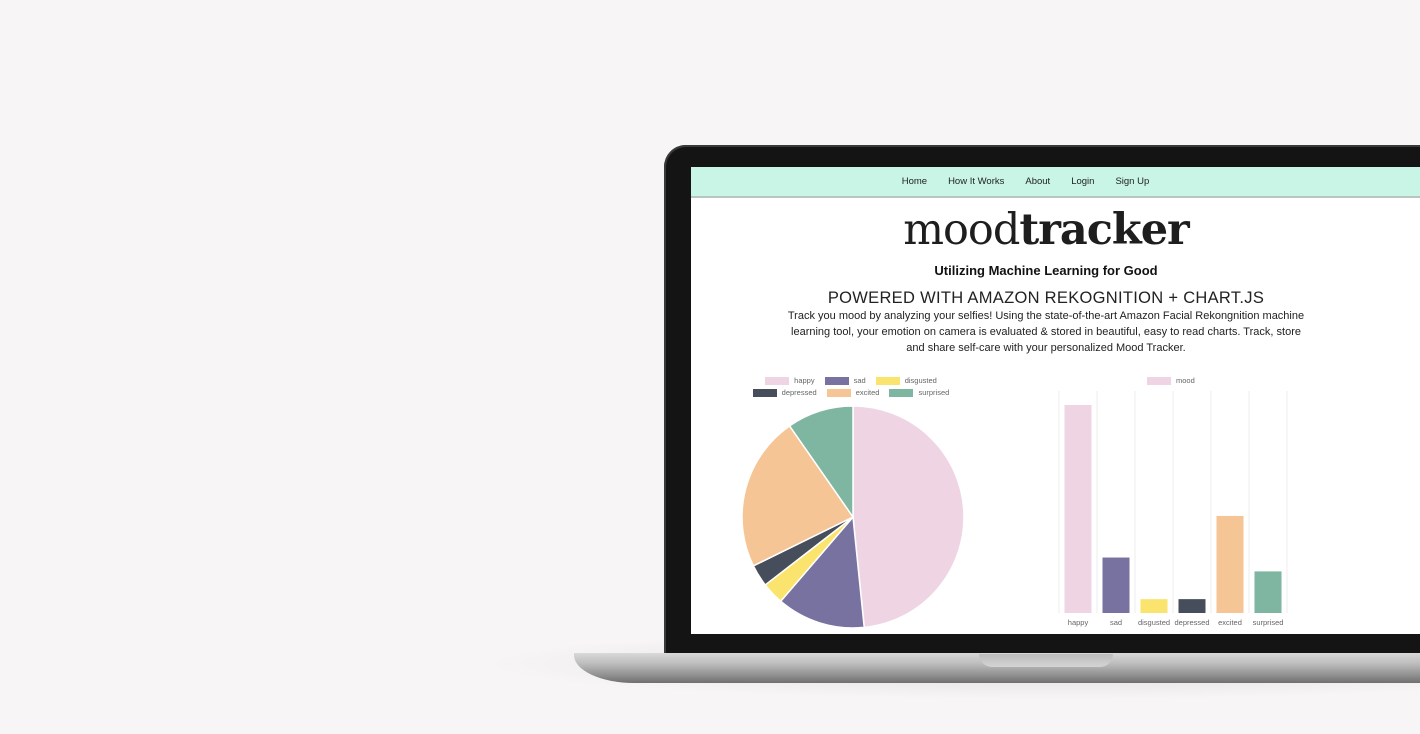  Describe the element at coordinates (1154, 606) in the screenshot. I see `bar-disgusted` at that location.